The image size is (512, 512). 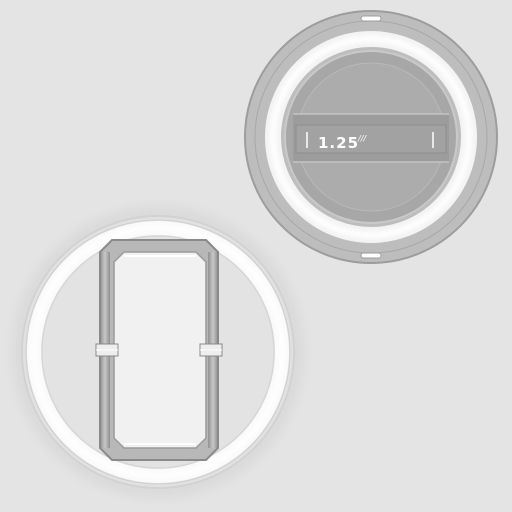 I want to click on gauge-unit-mark: ///, so click(x=362, y=138).